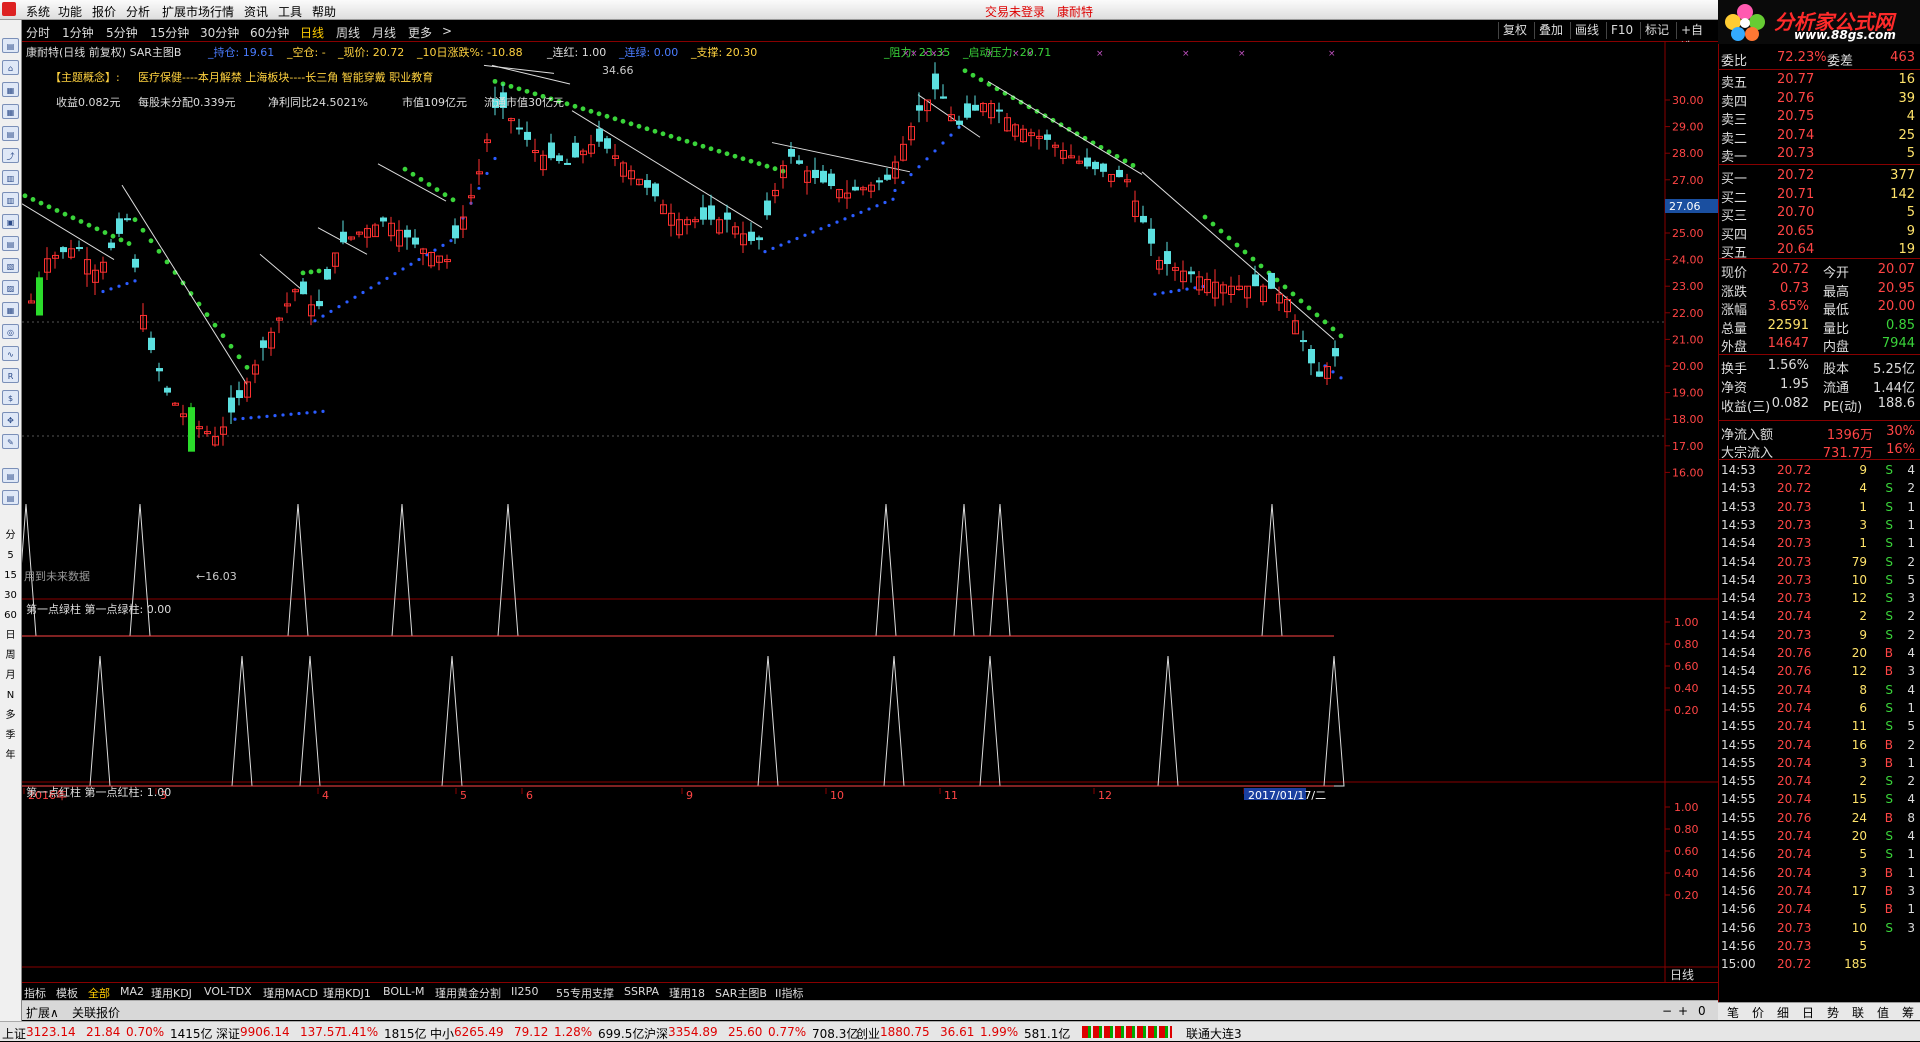  Describe the element at coordinates (1683, 1011) in the screenshot. I see `zoom-in-button: +` at that location.